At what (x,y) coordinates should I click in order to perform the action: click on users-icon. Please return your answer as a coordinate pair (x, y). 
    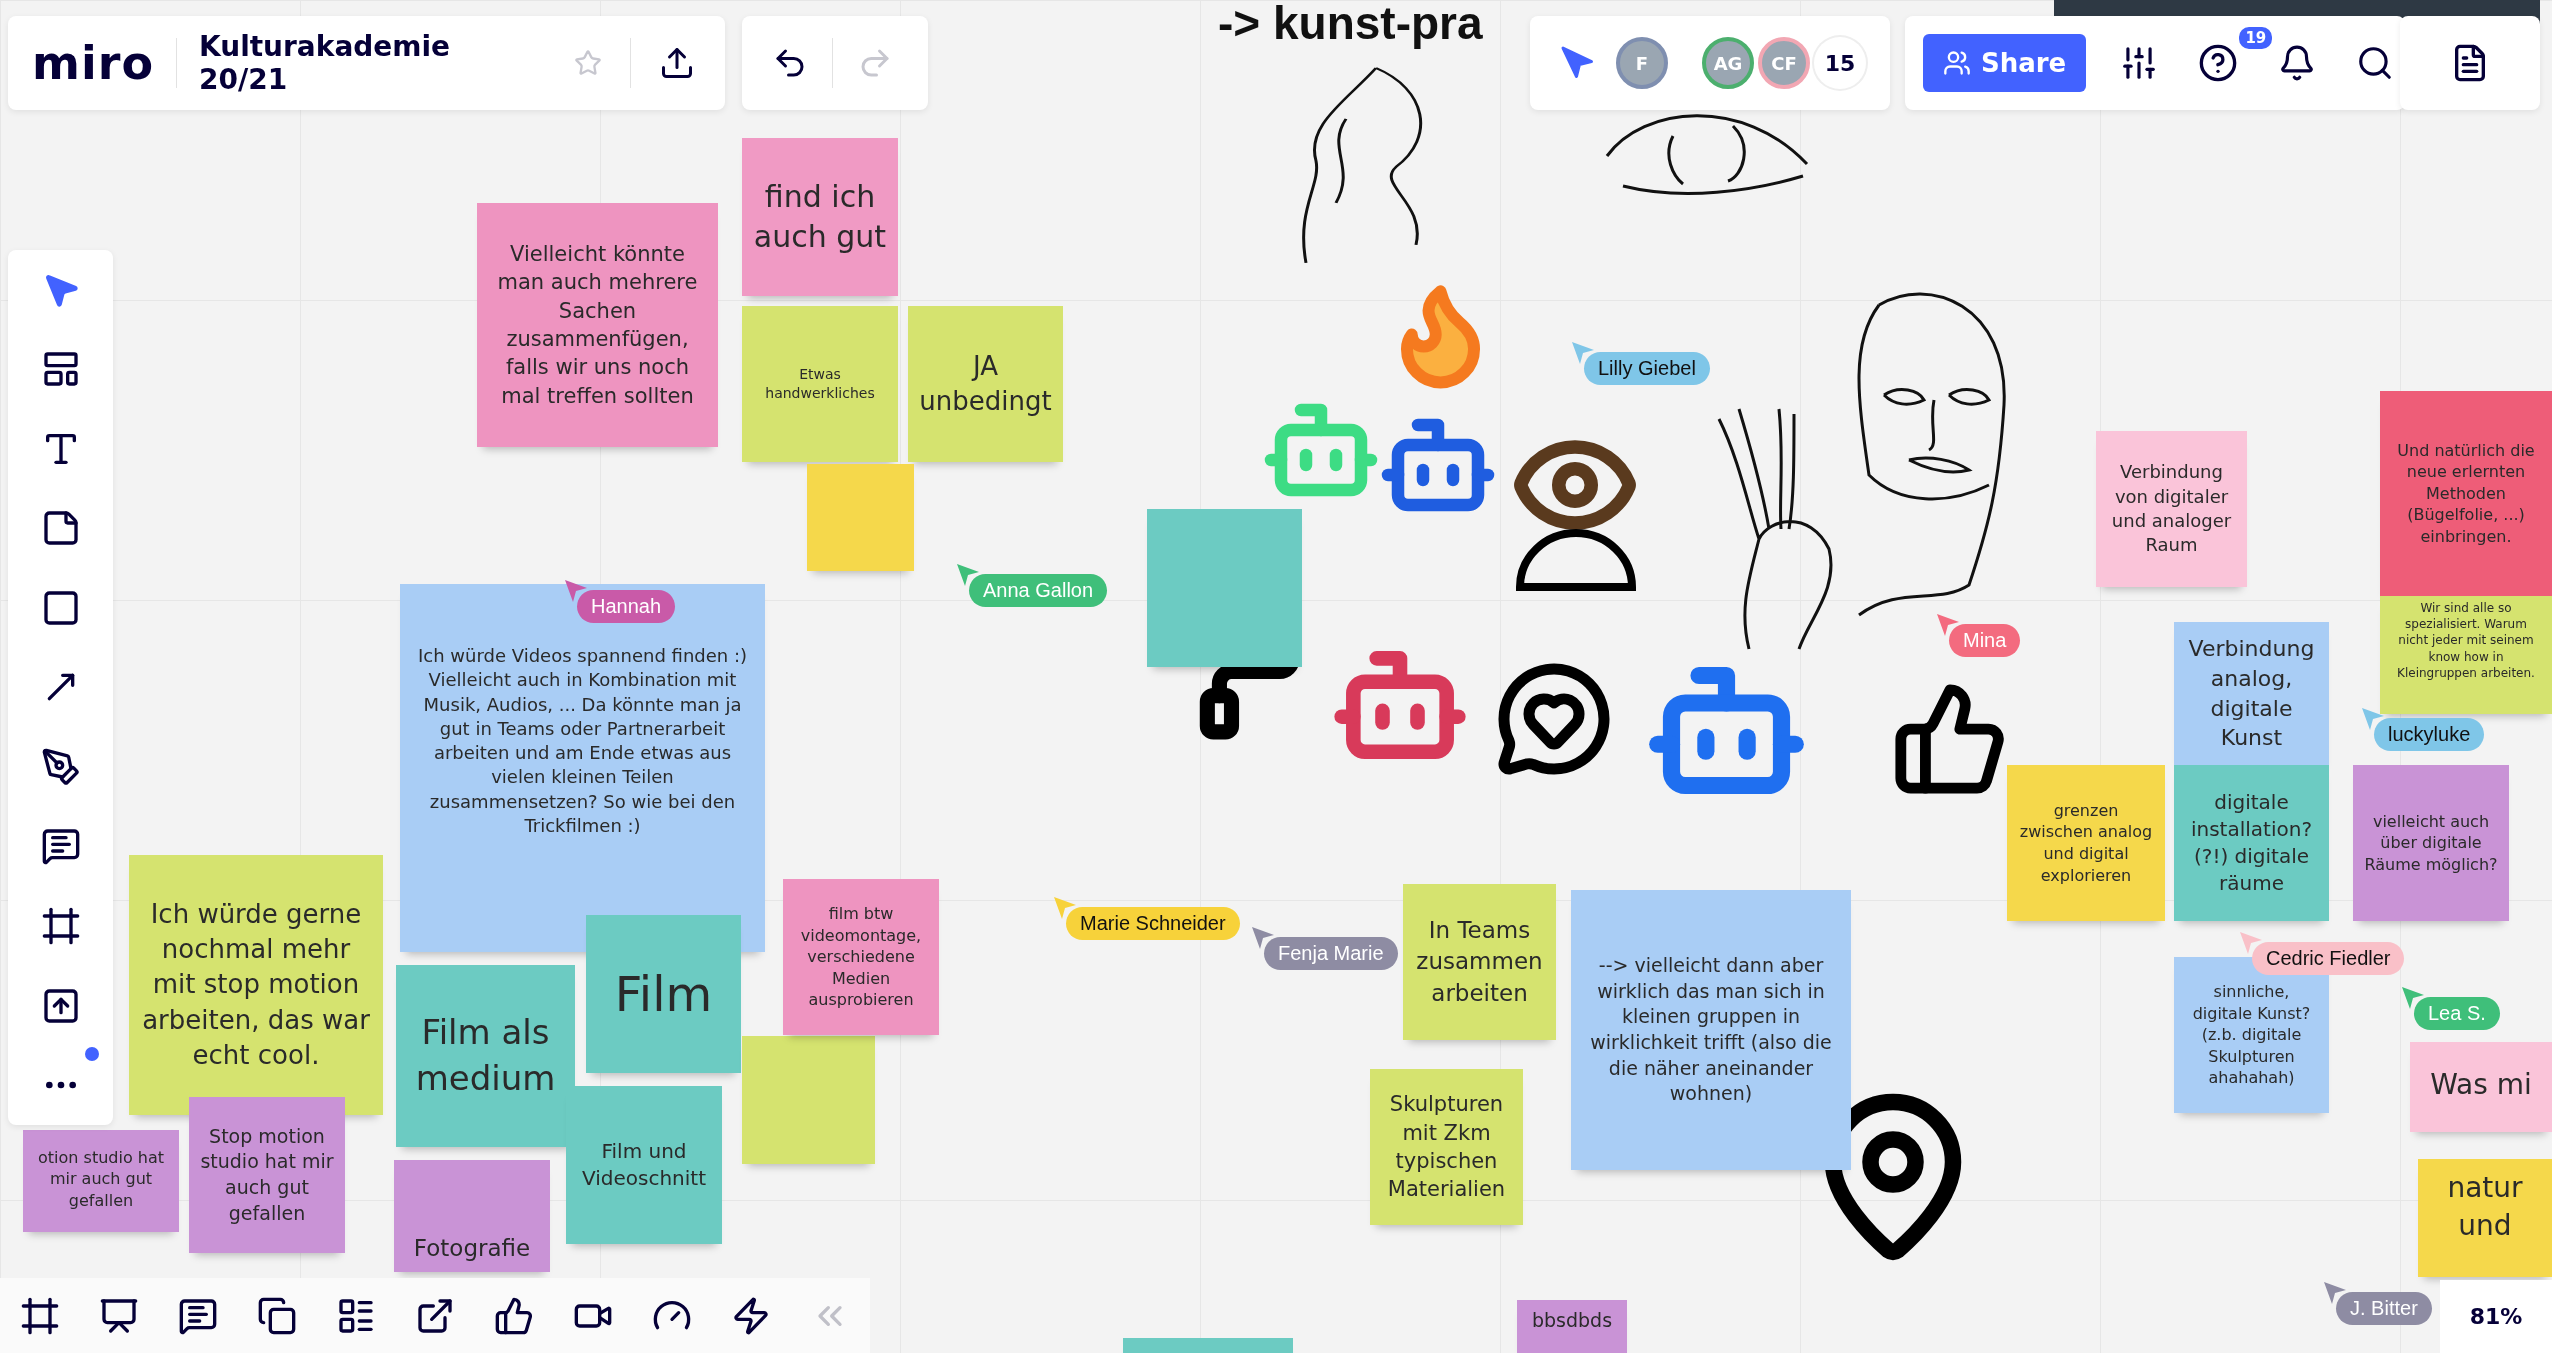
    Looking at the image, I should click on (1957, 63).